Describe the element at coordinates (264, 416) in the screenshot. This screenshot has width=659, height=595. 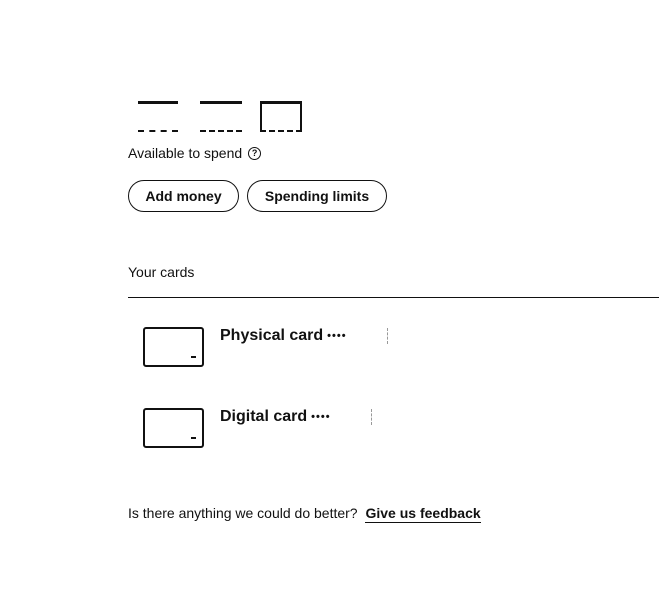
I see `card-name: Digital card` at that location.